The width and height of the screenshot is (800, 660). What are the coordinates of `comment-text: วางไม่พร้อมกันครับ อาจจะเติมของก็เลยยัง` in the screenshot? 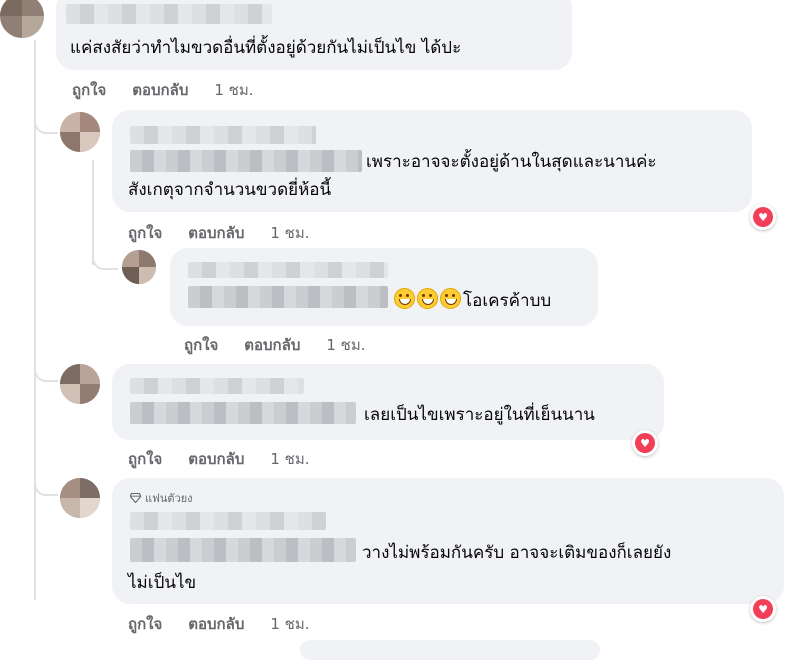 It's located at (517, 553).